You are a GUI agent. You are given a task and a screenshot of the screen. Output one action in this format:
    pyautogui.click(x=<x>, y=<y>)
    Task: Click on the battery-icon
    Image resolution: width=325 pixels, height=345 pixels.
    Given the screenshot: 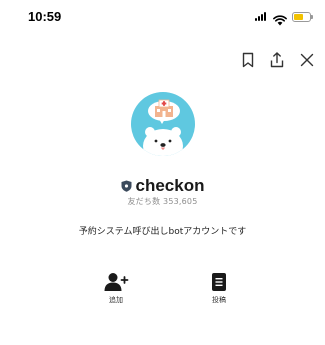 What is the action you would take?
    pyautogui.click(x=302, y=17)
    